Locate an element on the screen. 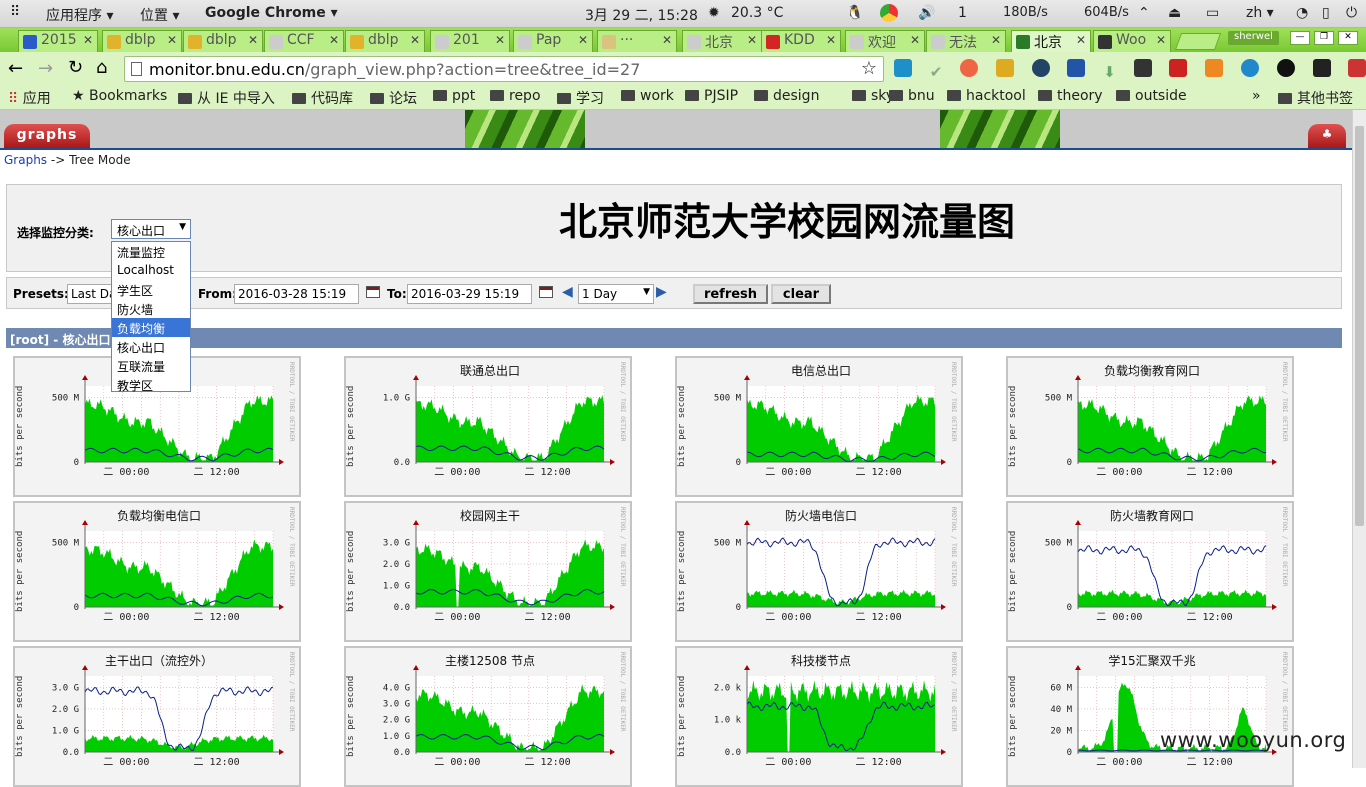 The width and height of the screenshot is (1366, 787). back-button: ← is located at coordinates (15, 68).